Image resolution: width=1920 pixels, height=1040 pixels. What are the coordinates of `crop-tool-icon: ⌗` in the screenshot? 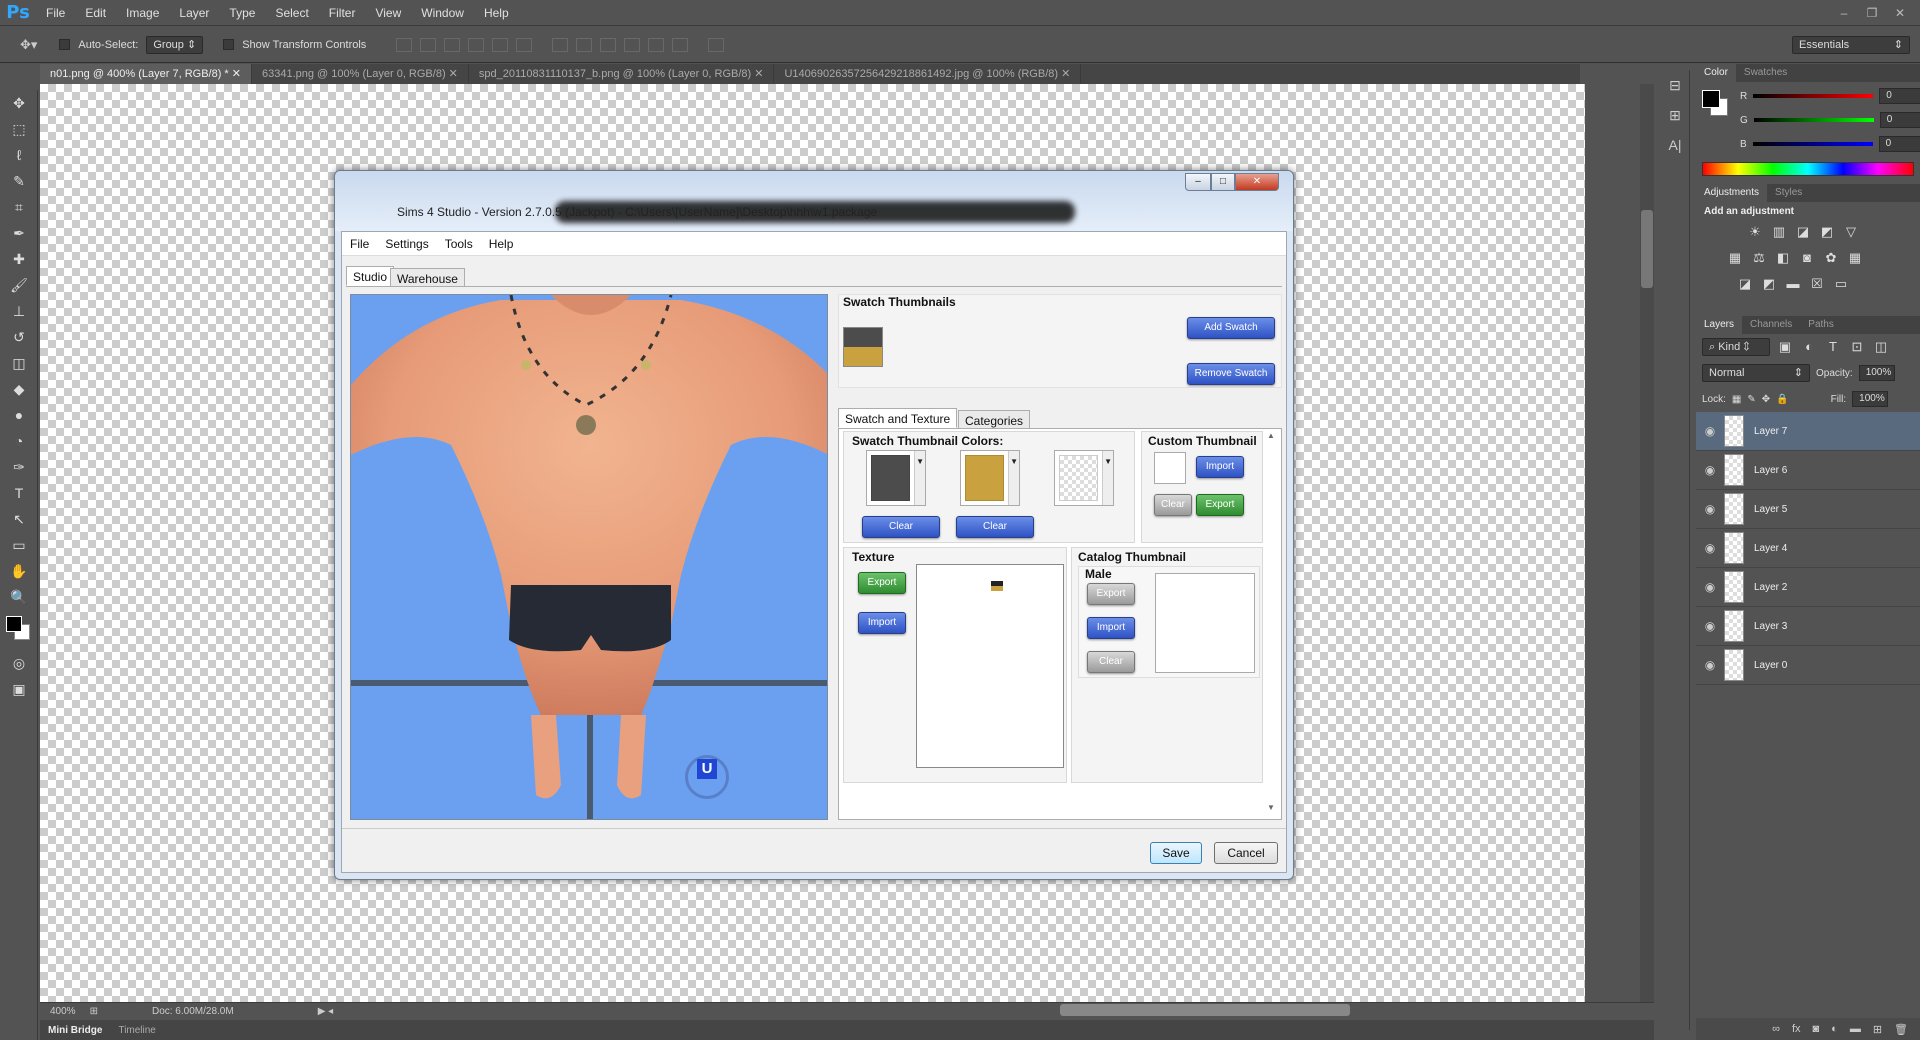 It's located at (19, 207).